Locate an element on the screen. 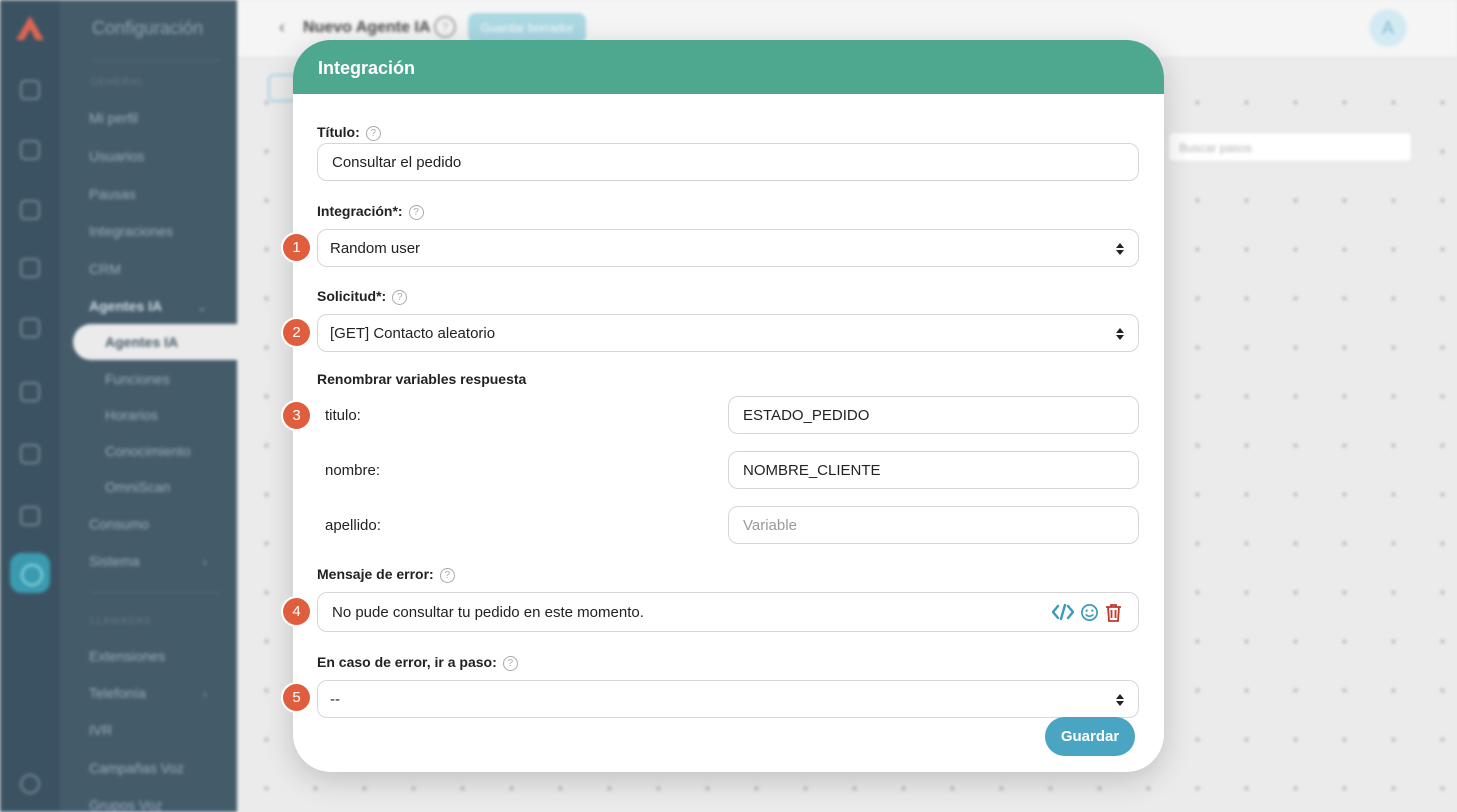 This screenshot has width=1457, height=812. variable-value: NOMBRE_CLIENTE is located at coordinates (812, 470).